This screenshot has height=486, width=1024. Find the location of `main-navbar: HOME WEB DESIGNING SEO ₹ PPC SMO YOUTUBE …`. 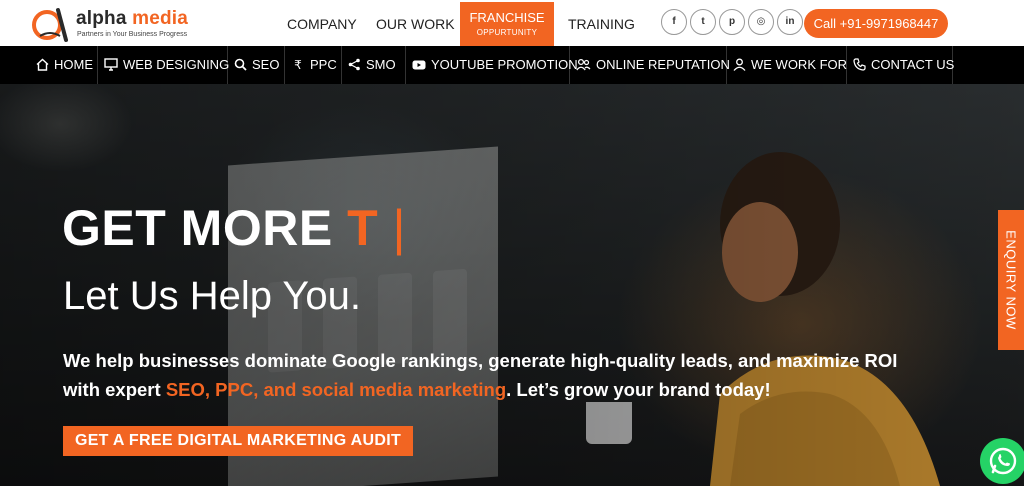

main-navbar: HOME WEB DESIGNING SEO ₹ PPC SMO YOUTUBE … is located at coordinates (512, 65).